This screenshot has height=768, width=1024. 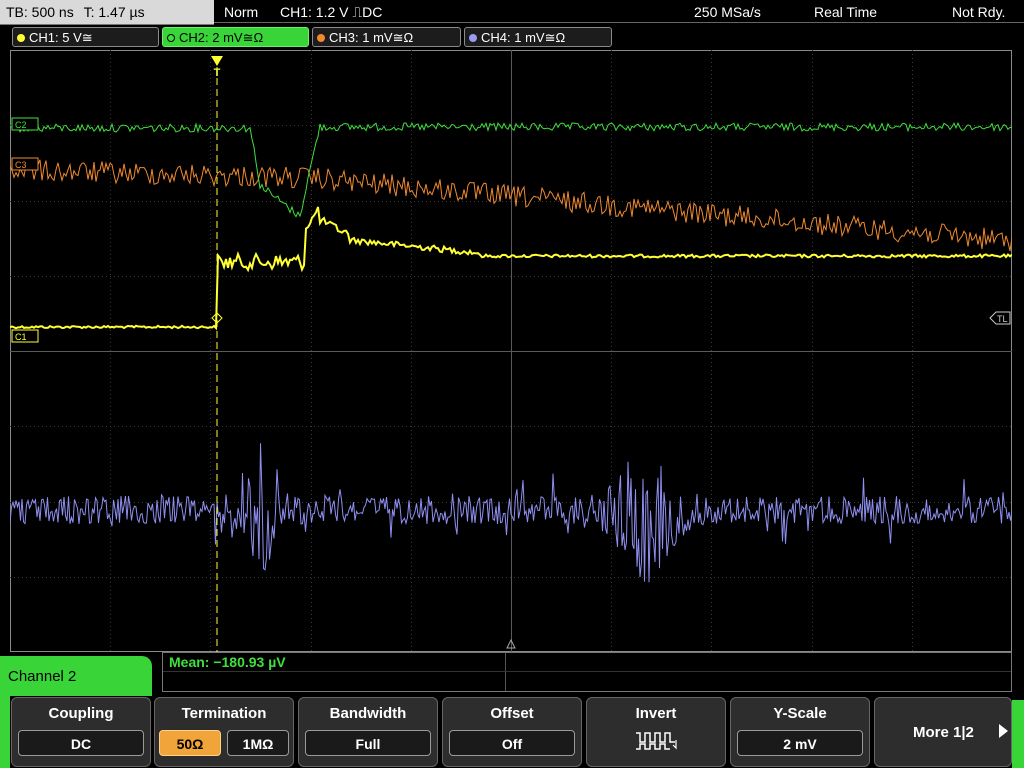 What do you see at coordinates (368, 713) in the screenshot?
I see `bandwidth-label: Bandwidth` at bounding box center [368, 713].